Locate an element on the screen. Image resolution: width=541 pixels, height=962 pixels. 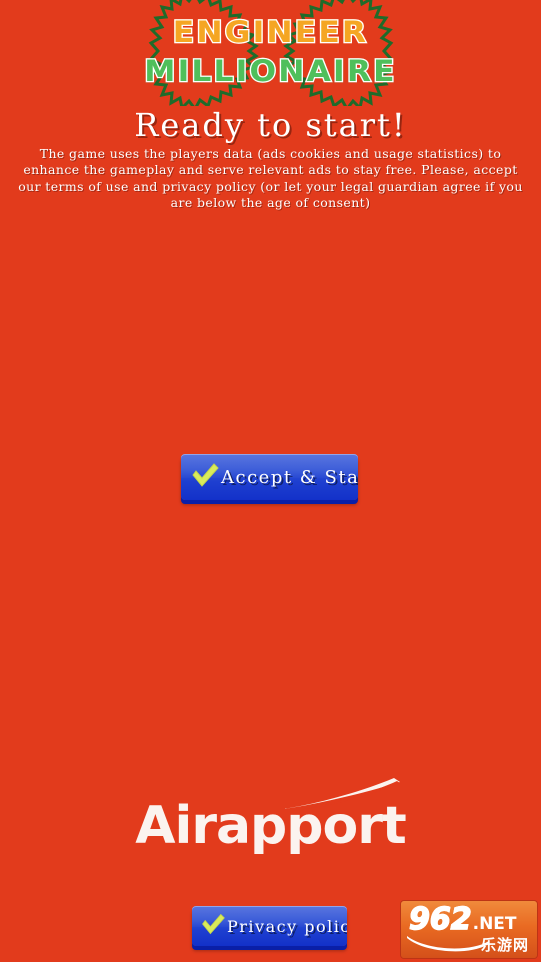
logo-line-engineer: ENGINEER is located at coordinates (270, 32).